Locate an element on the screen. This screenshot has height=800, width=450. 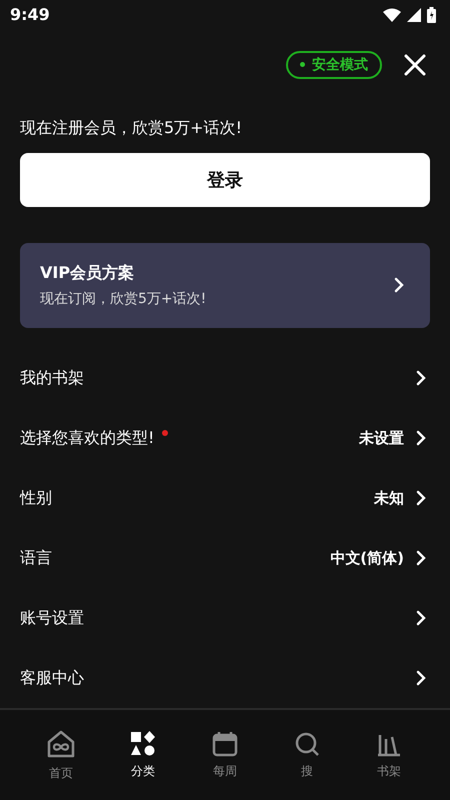
menu-item: 语言 中文(简体) is located at coordinates (225, 558).